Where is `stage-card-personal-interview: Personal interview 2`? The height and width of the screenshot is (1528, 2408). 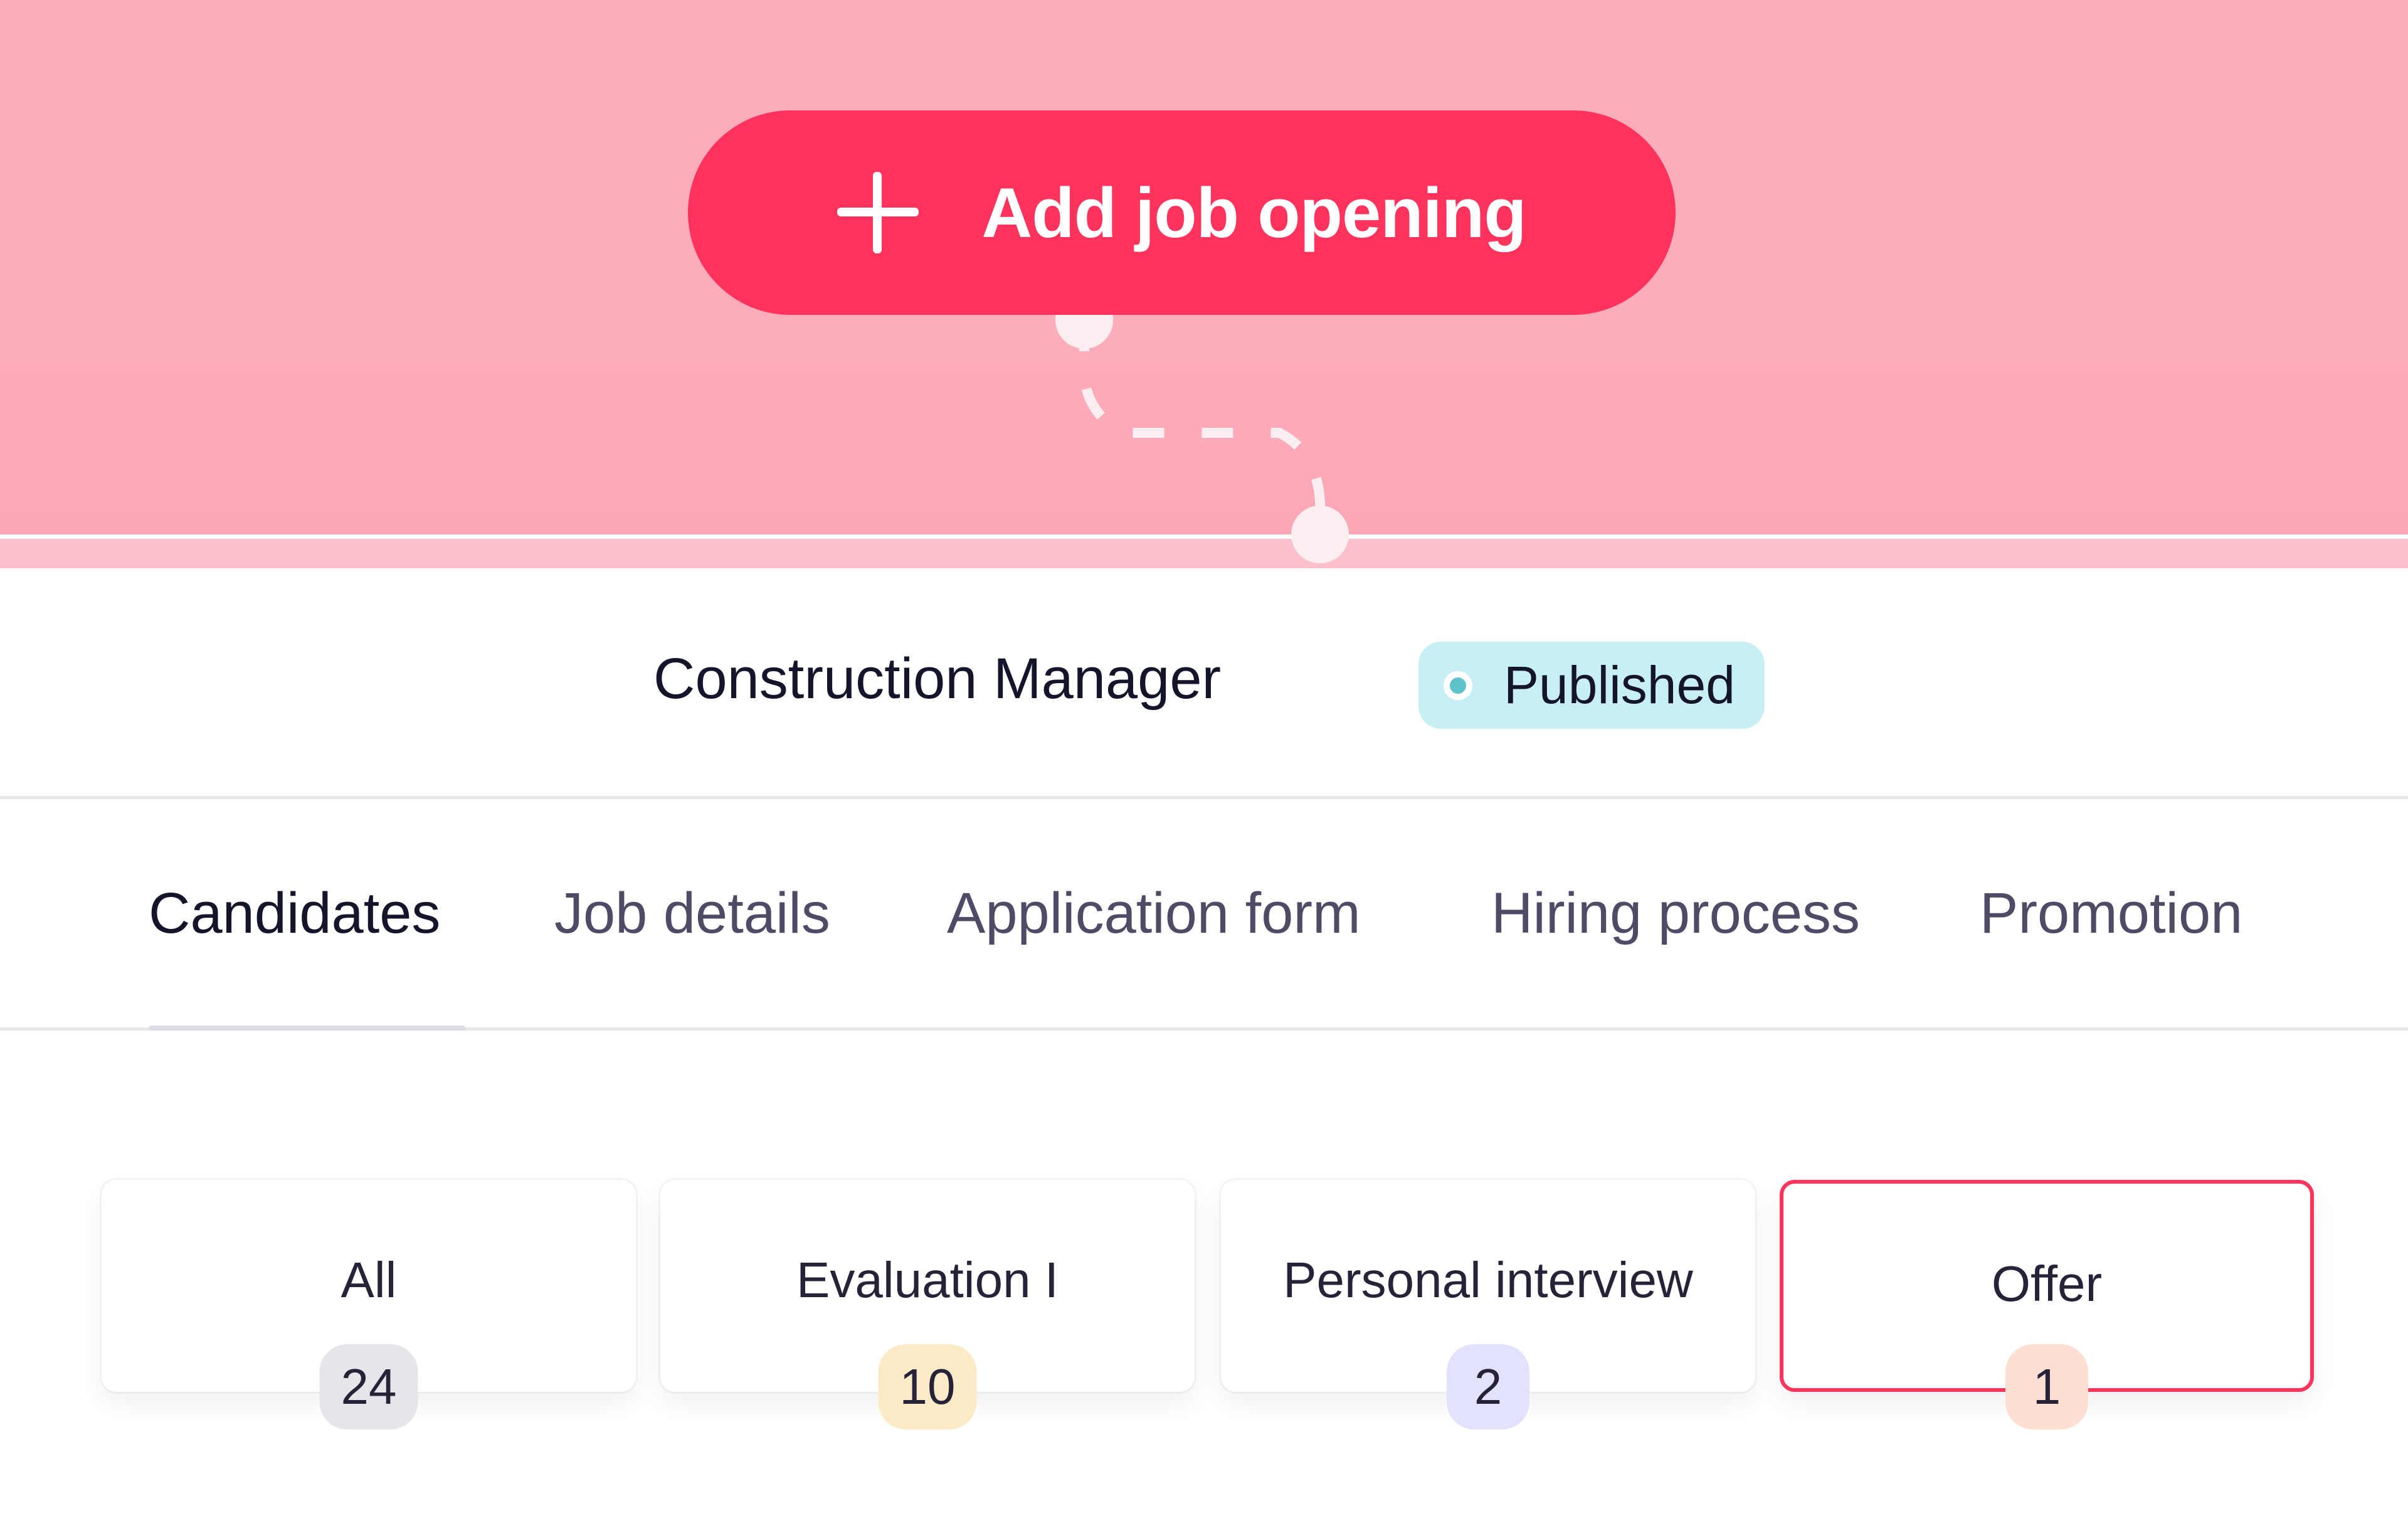 stage-card-personal-interview: Personal interview 2 is located at coordinates (1488, 1305).